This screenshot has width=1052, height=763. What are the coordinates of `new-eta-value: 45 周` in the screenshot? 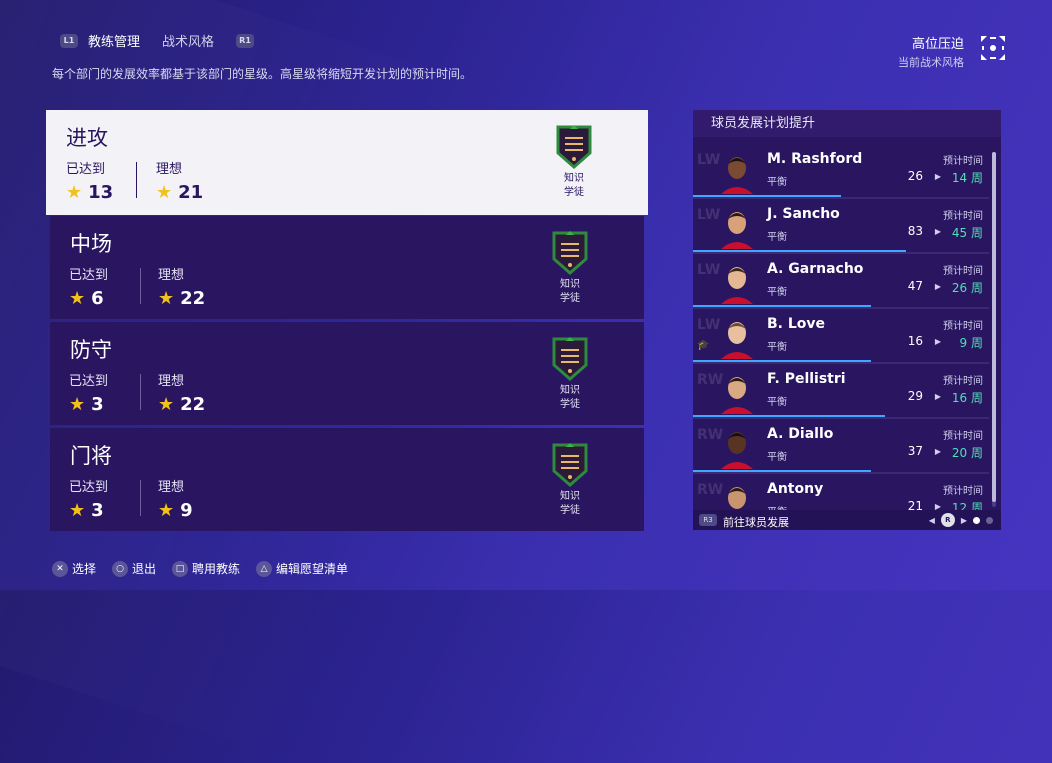 It's located at (967, 233).